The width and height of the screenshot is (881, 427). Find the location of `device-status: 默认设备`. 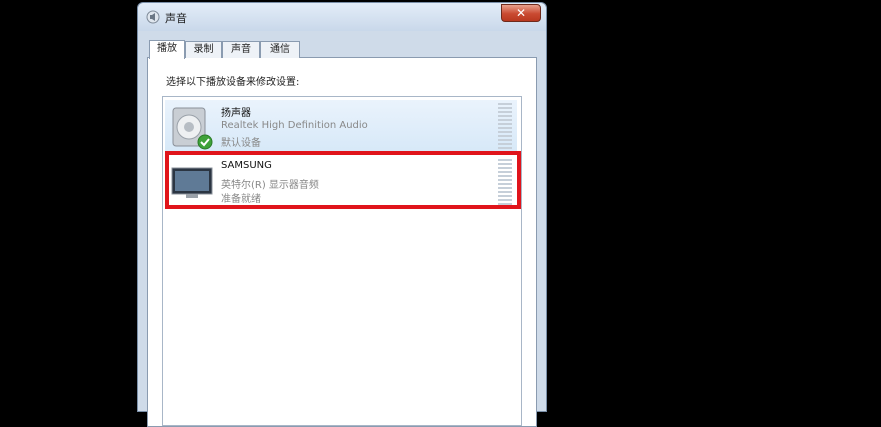

device-status: 默认设备 is located at coordinates (241, 143).